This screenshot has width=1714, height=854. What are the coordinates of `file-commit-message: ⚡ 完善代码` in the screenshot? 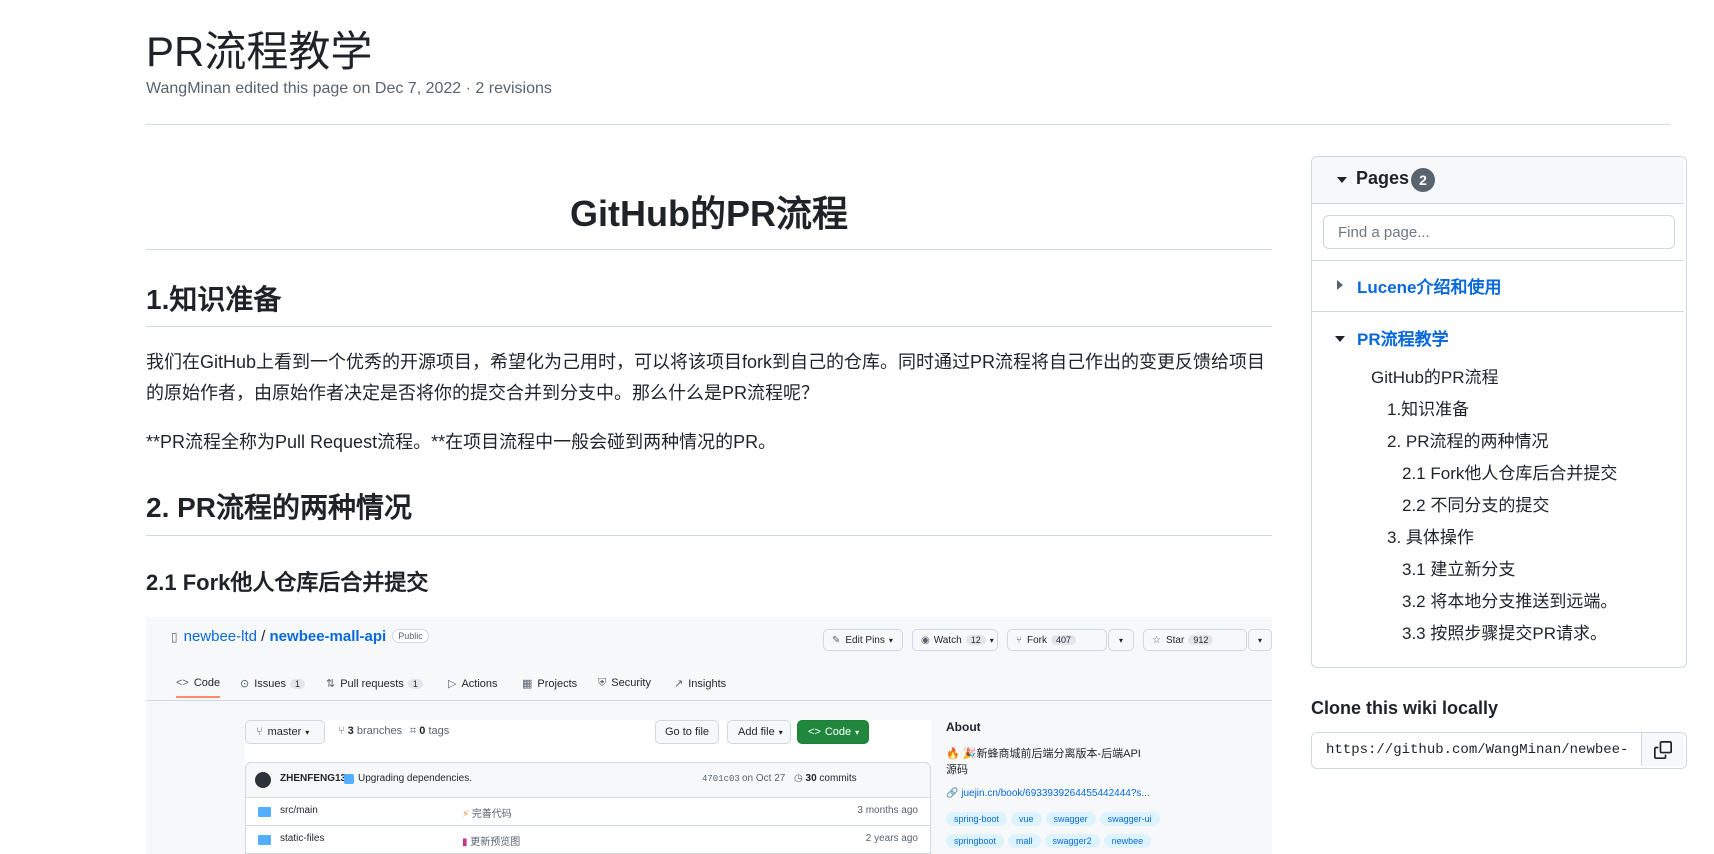 It's located at (487, 814).